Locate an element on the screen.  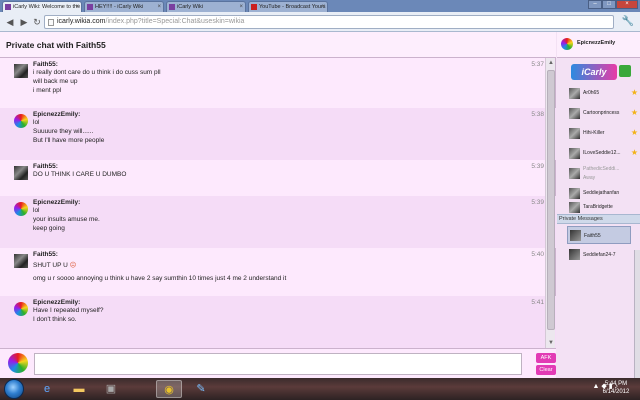
message-text: DO U THINK I CARE U DUMBO is located at coordinates (80, 174).